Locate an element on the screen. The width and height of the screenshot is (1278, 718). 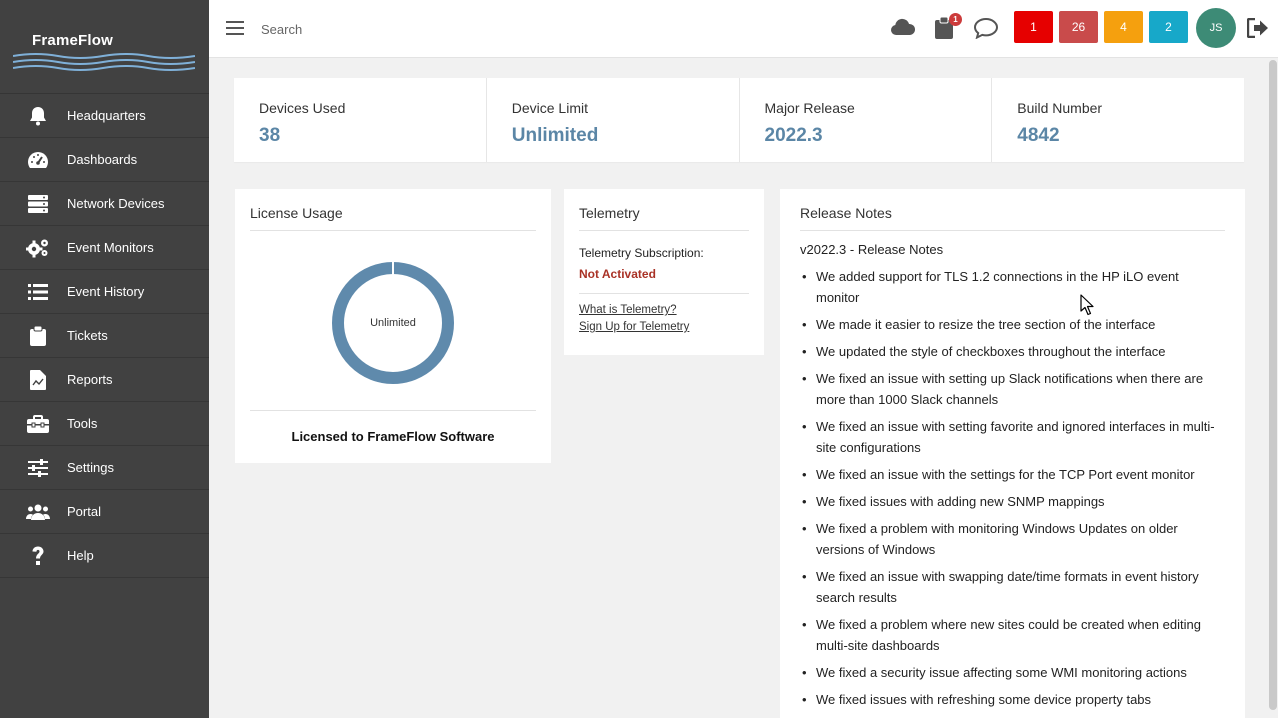
stat-label: Devices Used is located at coordinates (302, 108).